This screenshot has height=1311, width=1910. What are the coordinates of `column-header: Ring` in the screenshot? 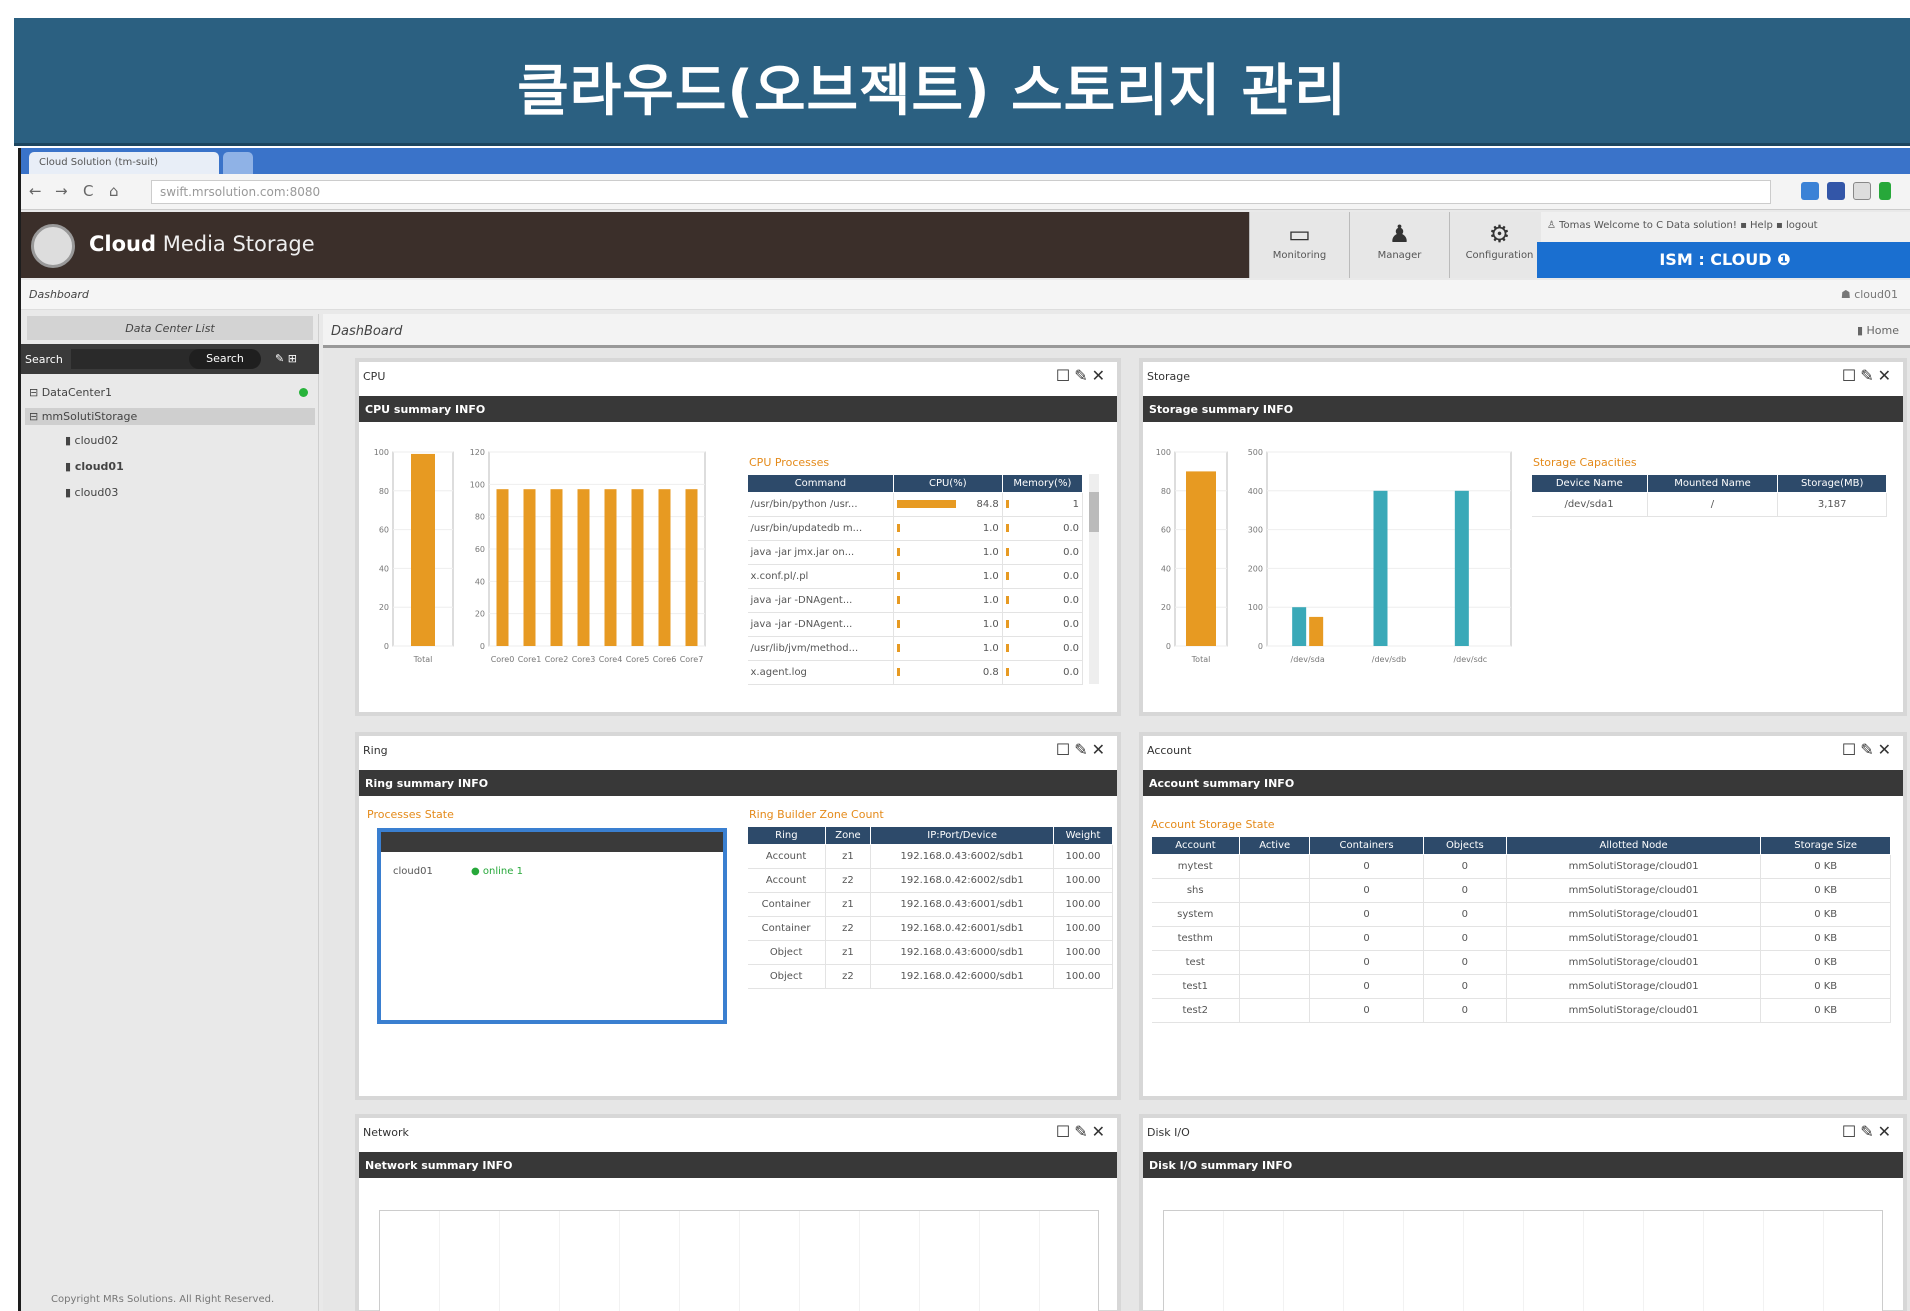 It's located at (786, 835).